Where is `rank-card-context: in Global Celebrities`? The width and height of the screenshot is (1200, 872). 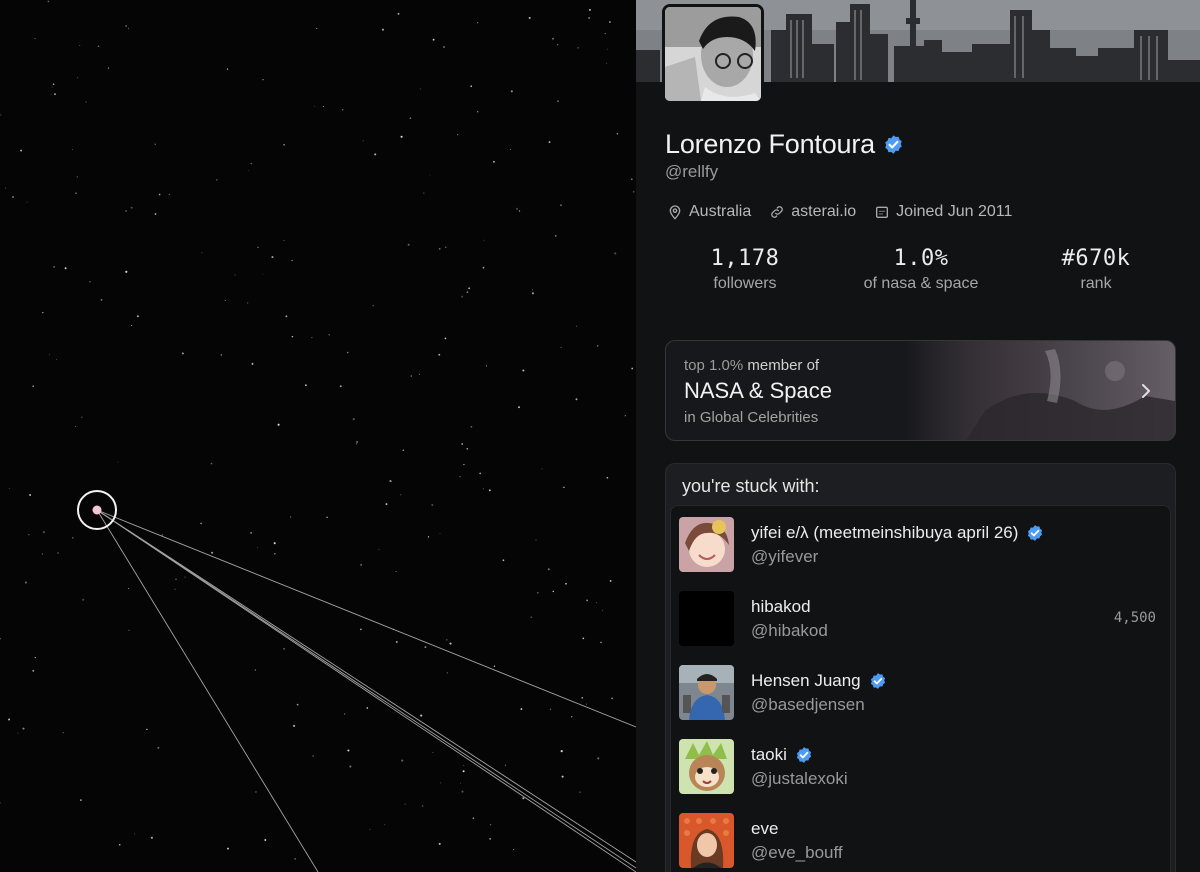
rank-card-context: in Global Celebrities is located at coordinates (751, 417).